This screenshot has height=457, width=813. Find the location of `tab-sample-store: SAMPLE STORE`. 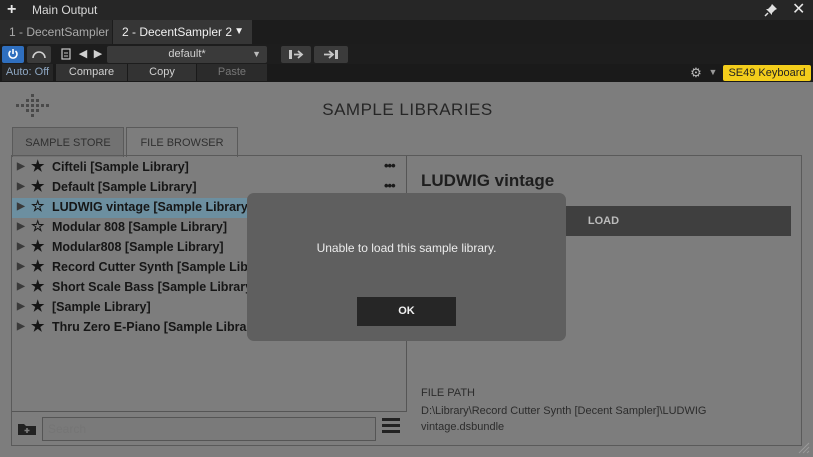

tab-sample-store: SAMPLE STORE is located at coordinates (68, 142).